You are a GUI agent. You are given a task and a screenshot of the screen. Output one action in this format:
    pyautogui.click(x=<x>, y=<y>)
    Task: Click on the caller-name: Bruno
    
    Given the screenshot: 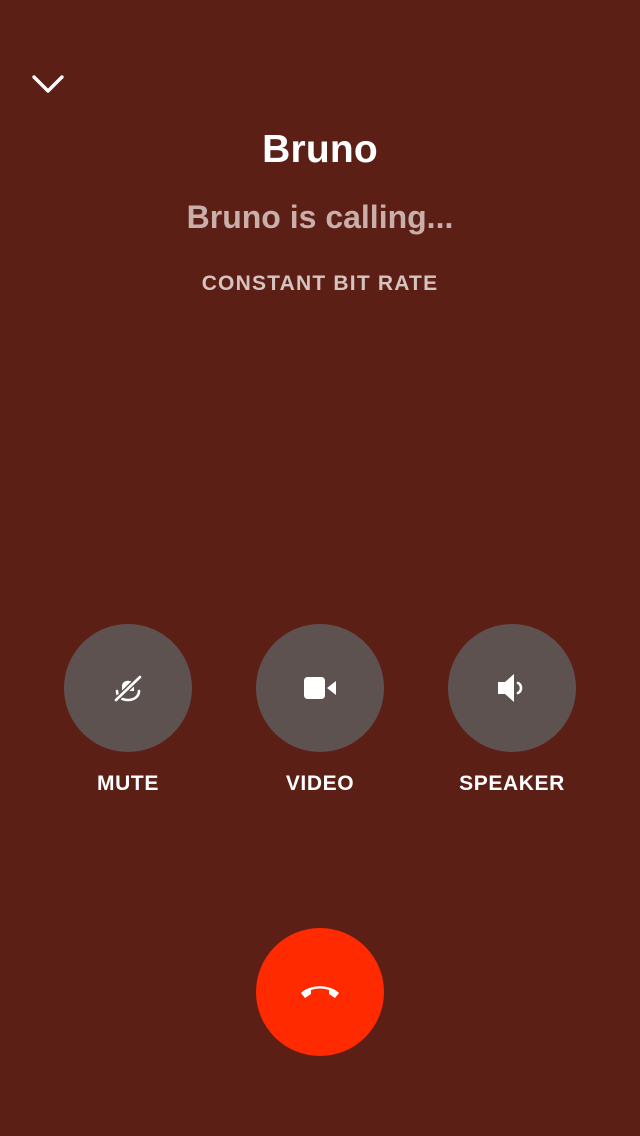 What is the action you would take?
    pyautogui.click(x=320, y=149)
    